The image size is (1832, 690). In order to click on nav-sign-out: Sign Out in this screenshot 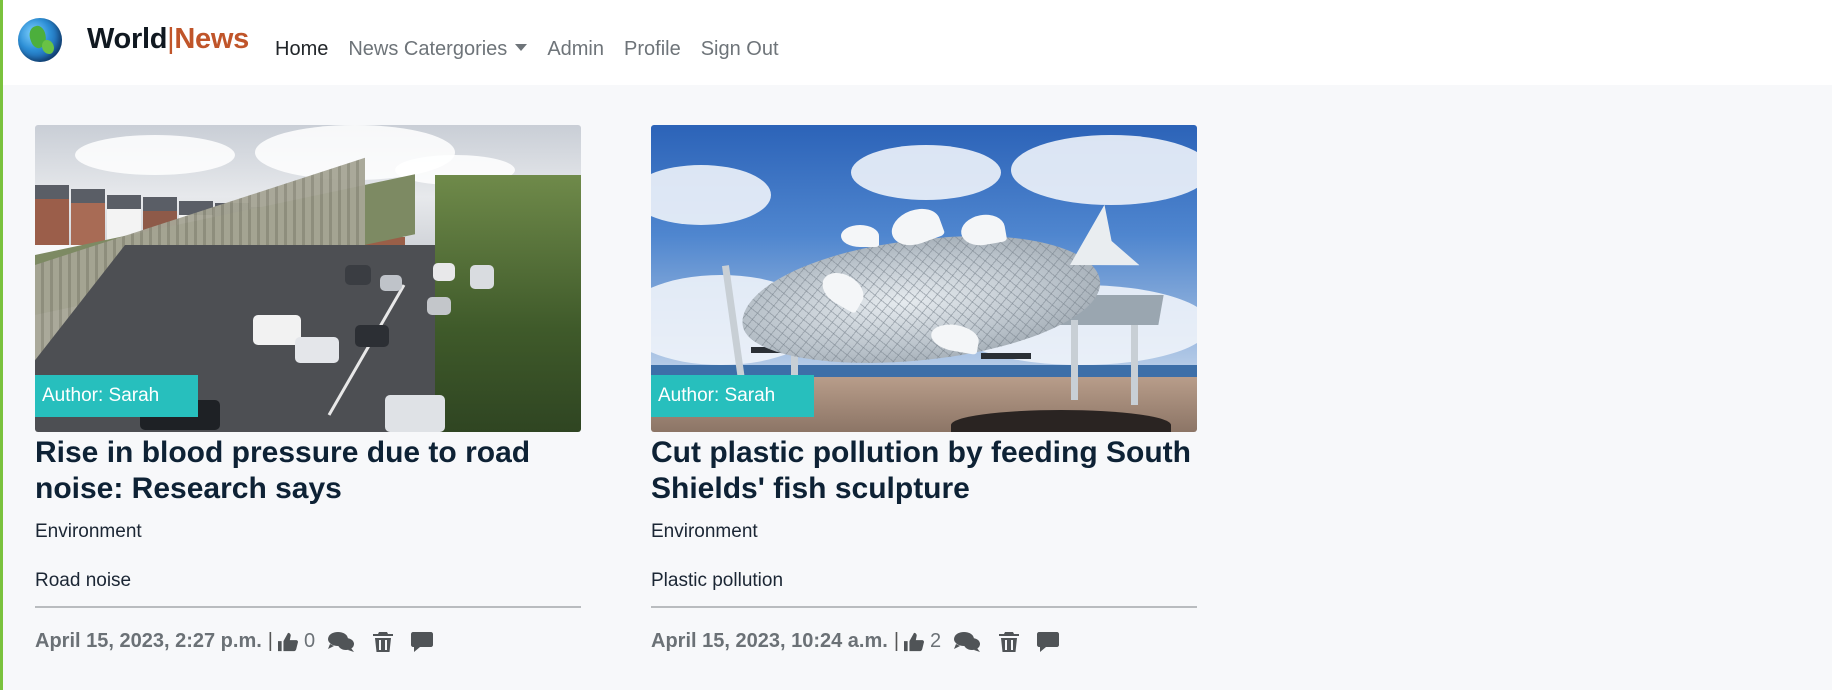, I will do `click(740, 49)`.